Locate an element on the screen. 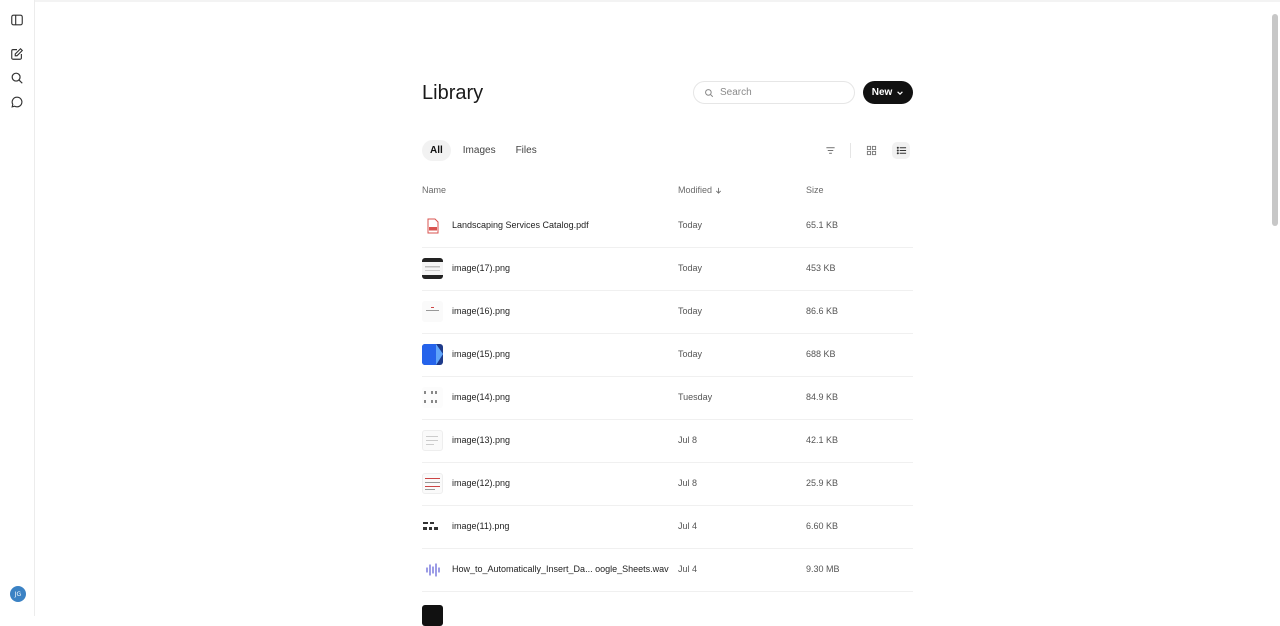 The width and height of the screenshot is (1280, 626). scrollbar is located at coordinates (1275, 120).